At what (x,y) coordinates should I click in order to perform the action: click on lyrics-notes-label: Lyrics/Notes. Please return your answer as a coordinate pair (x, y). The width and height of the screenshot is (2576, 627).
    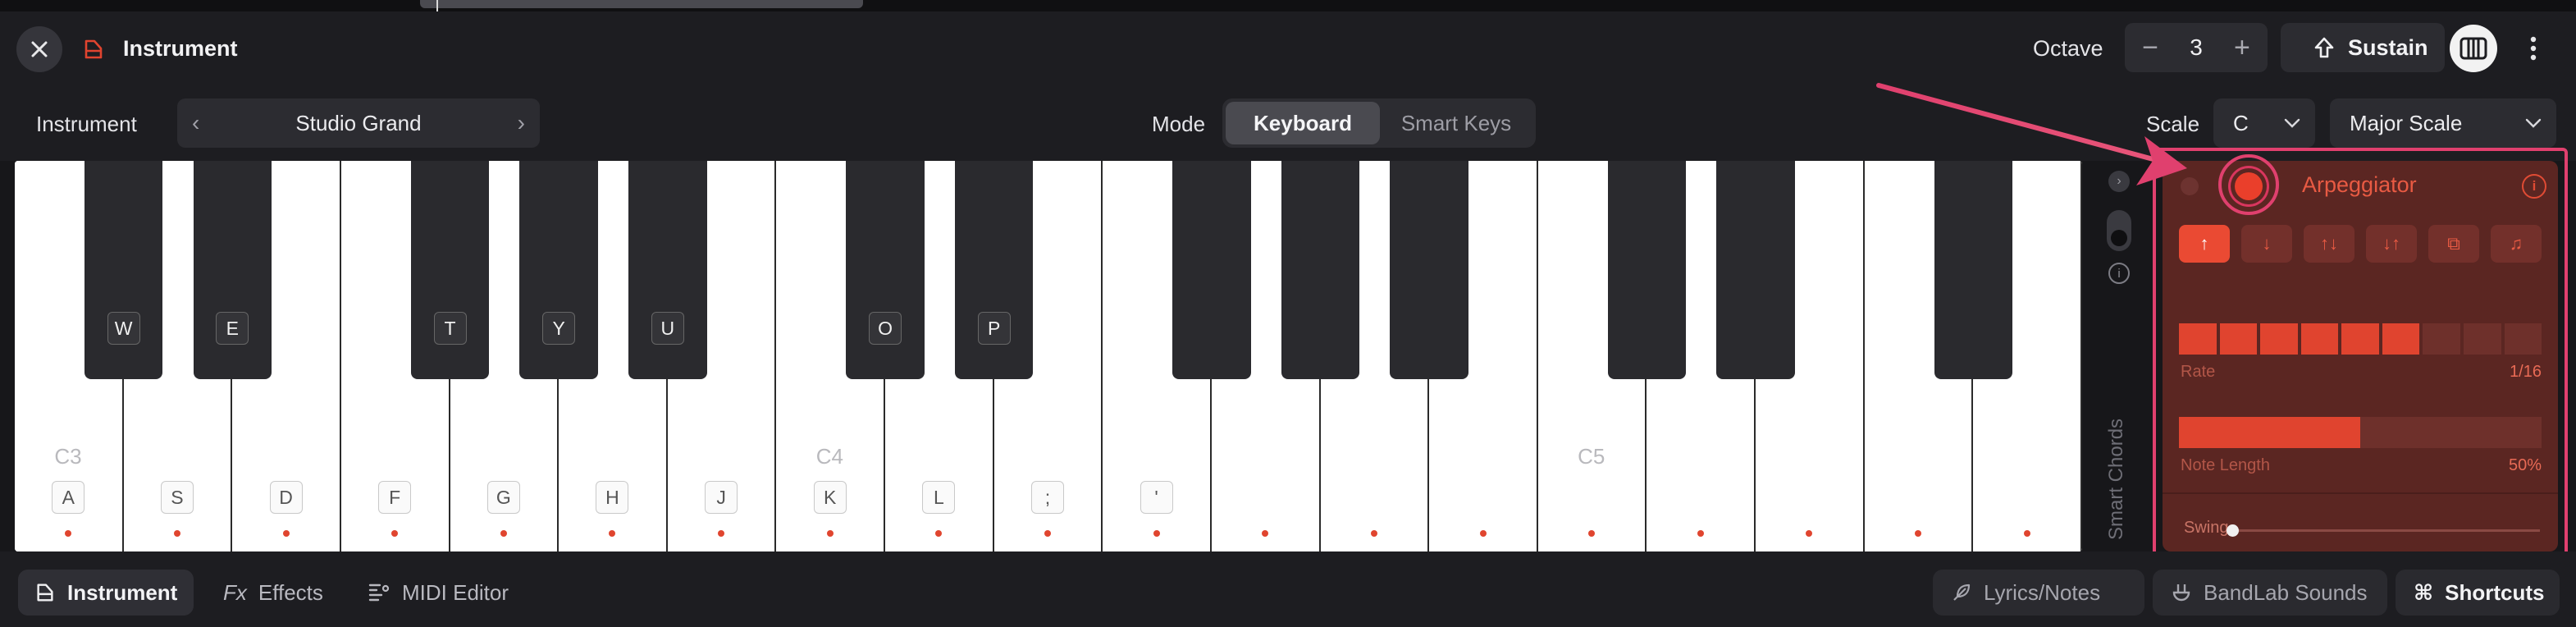
    Looking at the image, I should click on (2043, 592).